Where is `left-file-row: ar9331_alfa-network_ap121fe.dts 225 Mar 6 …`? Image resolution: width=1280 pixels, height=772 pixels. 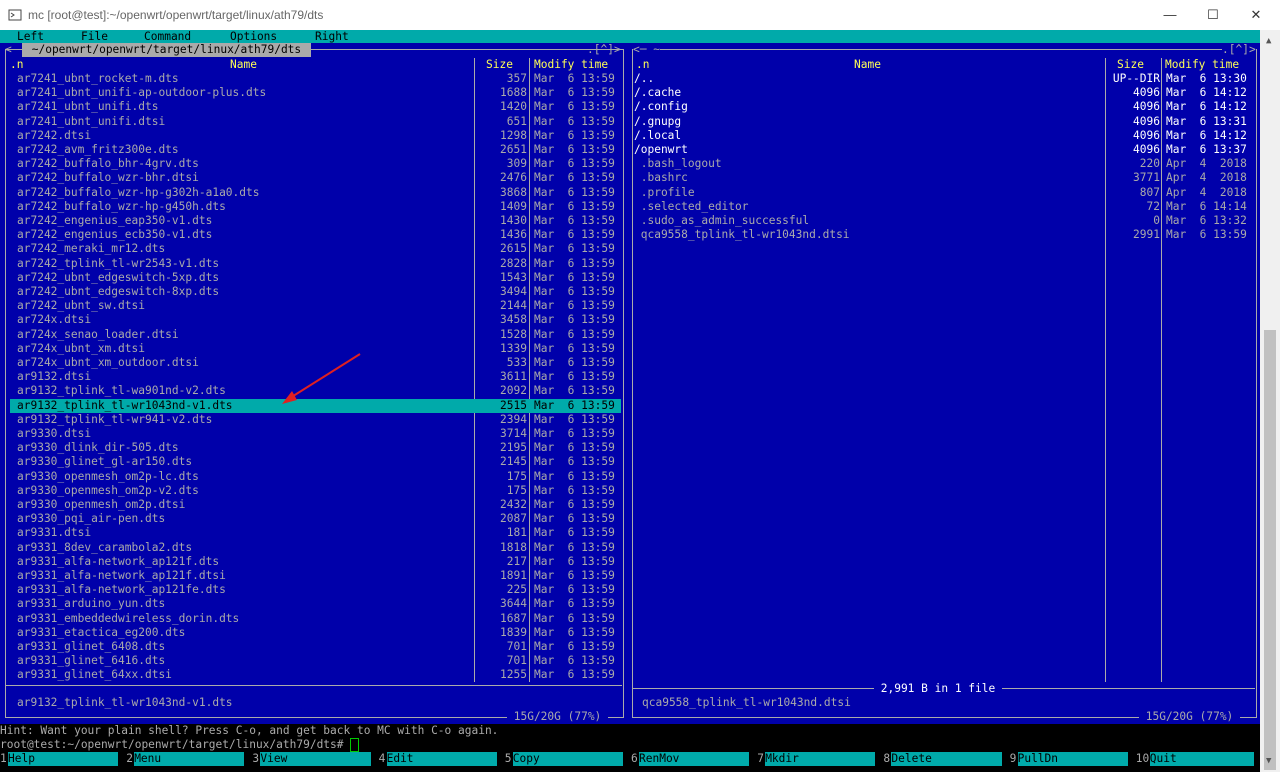
left-file-row: ar9331_alfa-network_ap121fe.dts 225 Mar 6 … is located at coordinates (315, 590).